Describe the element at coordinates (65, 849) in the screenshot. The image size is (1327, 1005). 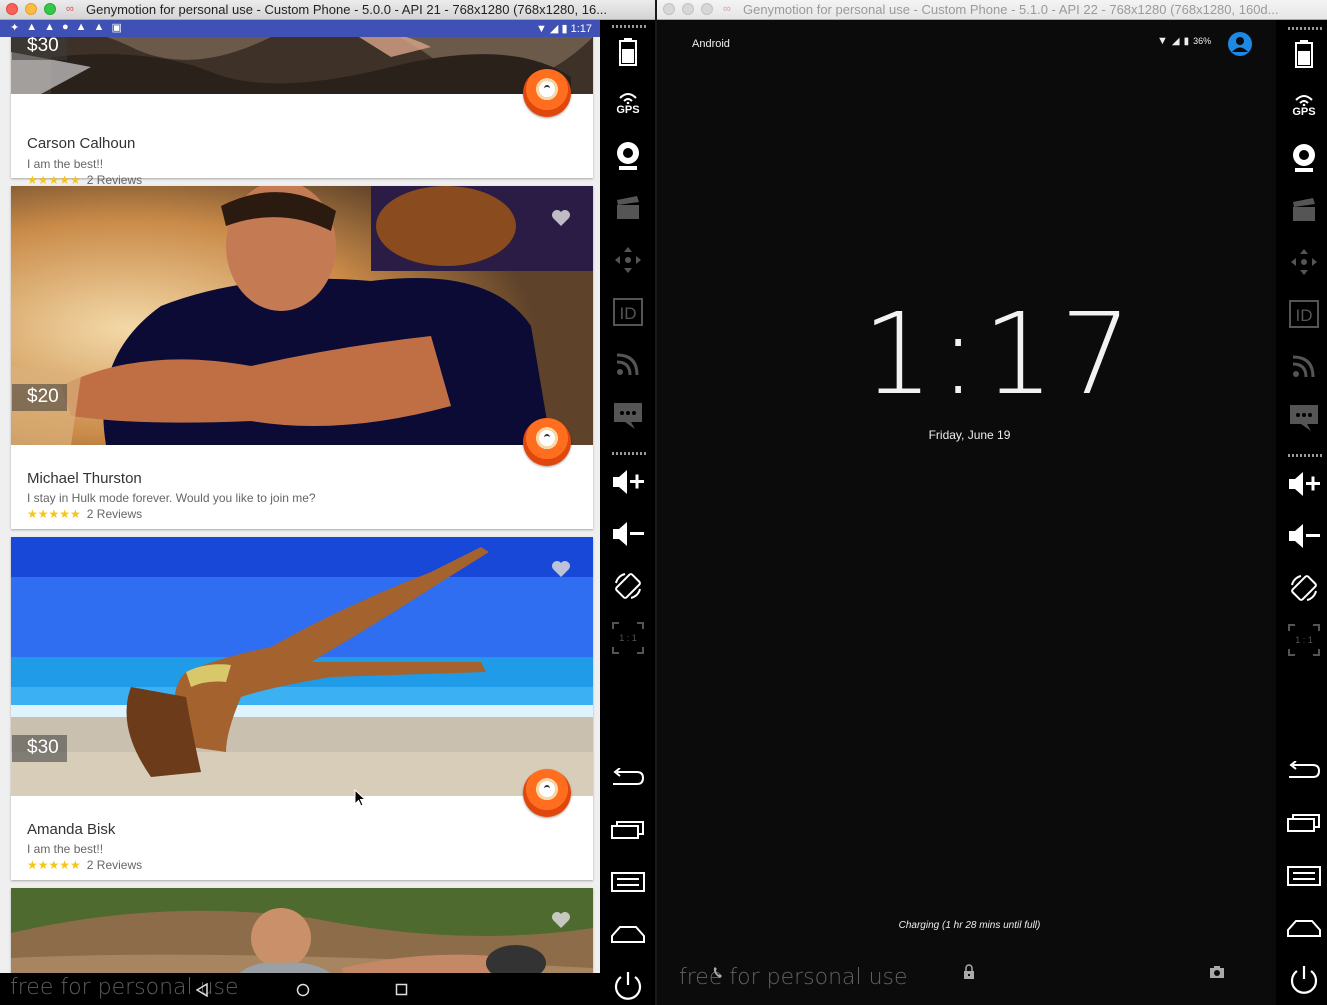
I see `trainer-description: I am the best!!` at that location.